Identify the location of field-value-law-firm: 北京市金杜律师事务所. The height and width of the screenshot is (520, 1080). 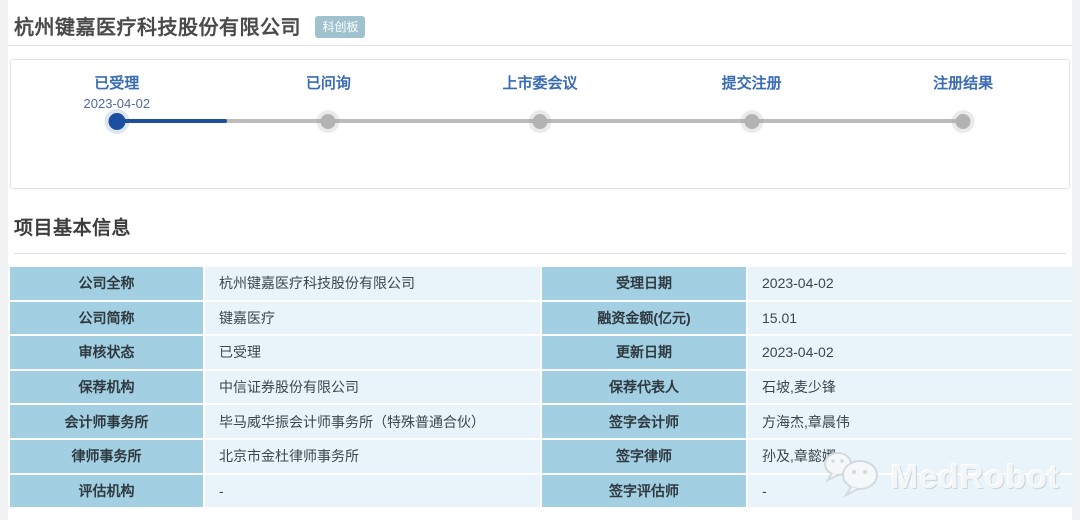
(372, 456).